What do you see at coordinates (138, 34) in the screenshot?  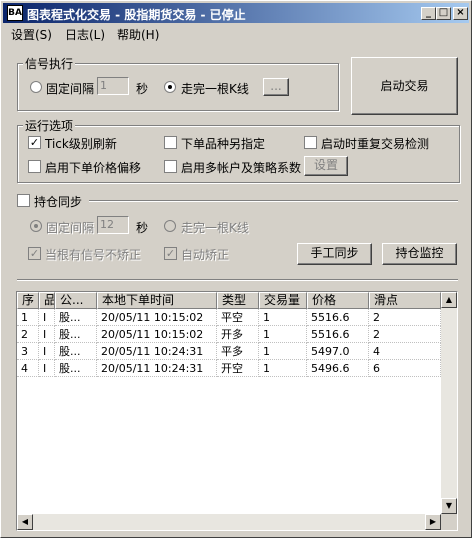 I see `menu-help: 帮助(H)` at bounding box center [138, 34].